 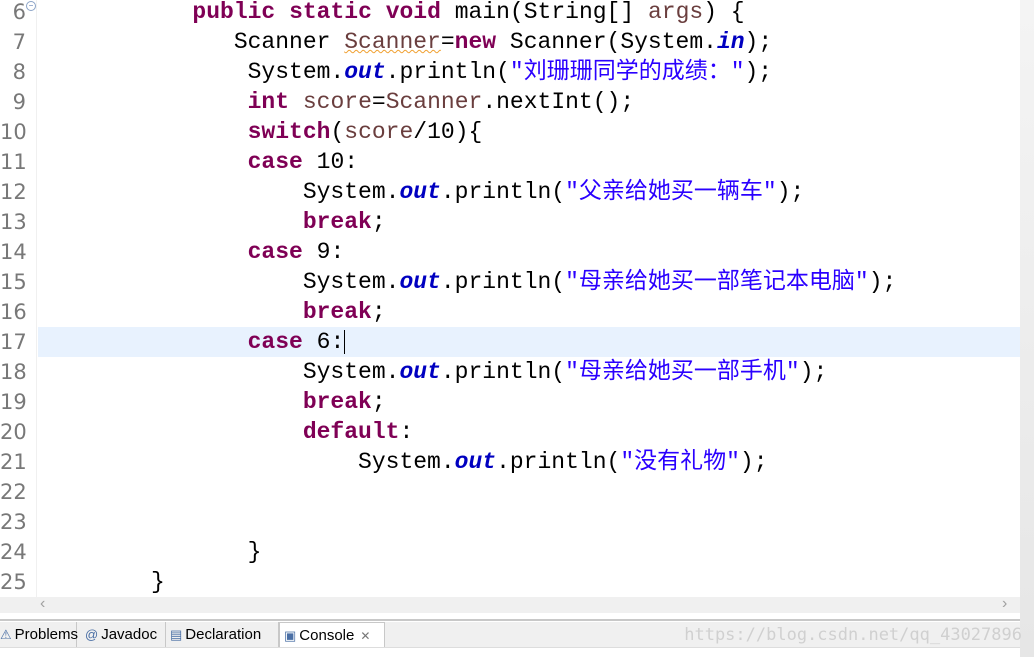 What do you see at coordinates (420, 372) in the screenshot?
I see `token-fld: out` at bounding box center [420, 372].